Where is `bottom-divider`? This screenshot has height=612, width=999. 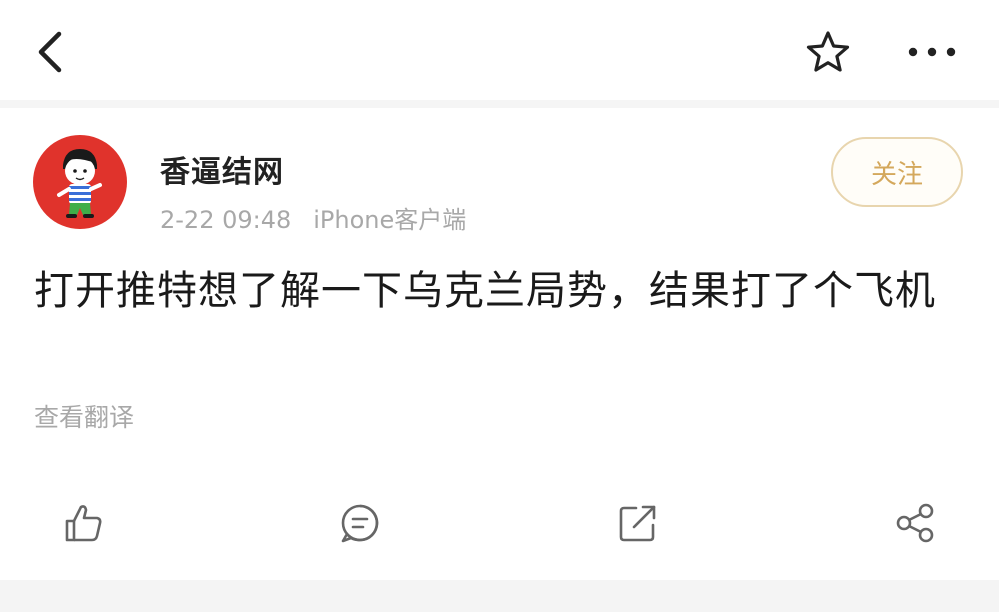
bottom-divider is located at coordinates (499, 596).